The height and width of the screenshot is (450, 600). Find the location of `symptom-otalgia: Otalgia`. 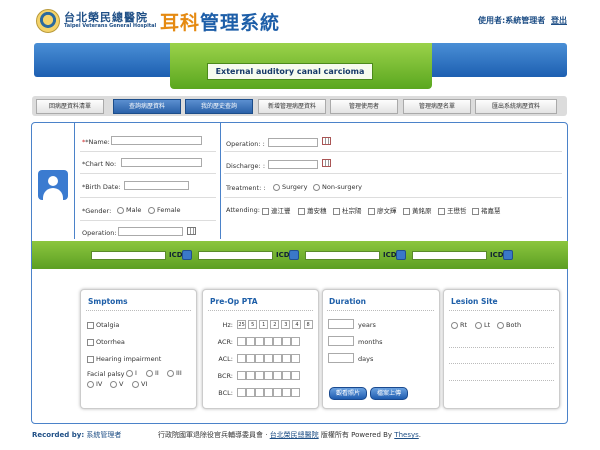

symptom-otalgia: Otalgia is located at coordinates (103, 325).